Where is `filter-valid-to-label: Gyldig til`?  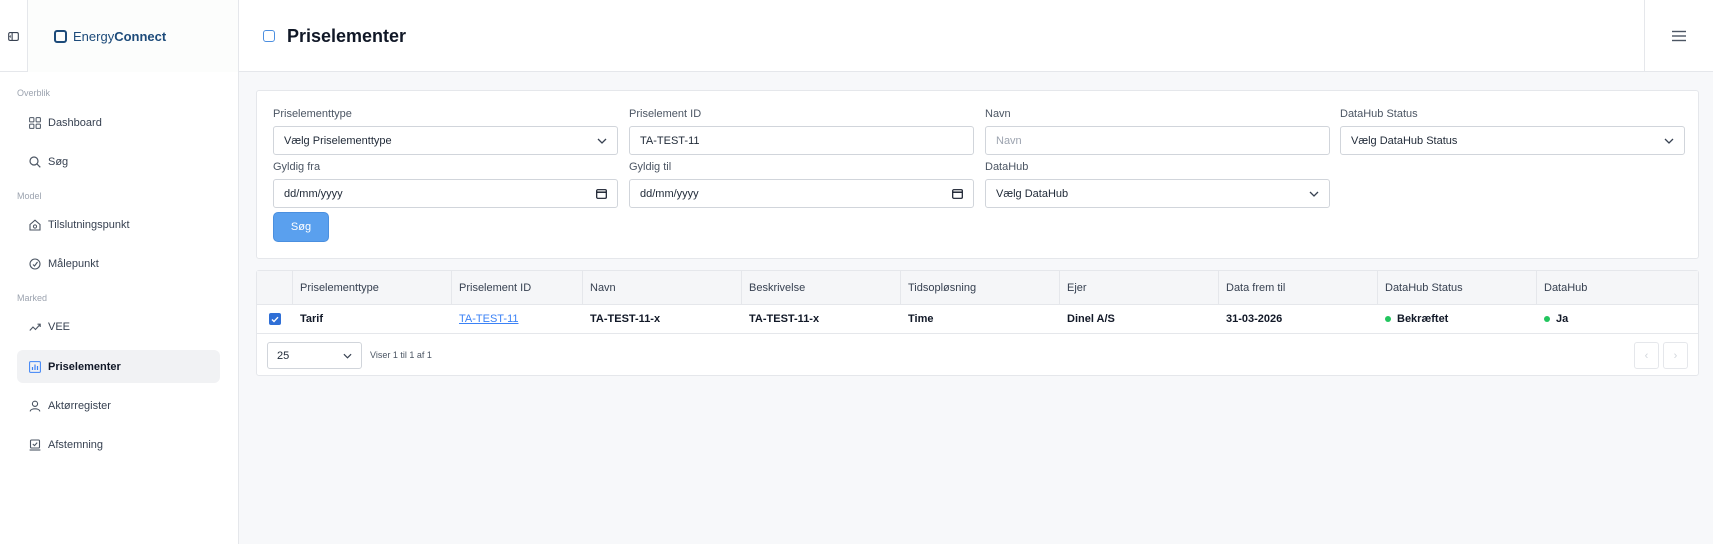
filter-valid-to-label: Gyldig til is located at coordinates (650, 167).